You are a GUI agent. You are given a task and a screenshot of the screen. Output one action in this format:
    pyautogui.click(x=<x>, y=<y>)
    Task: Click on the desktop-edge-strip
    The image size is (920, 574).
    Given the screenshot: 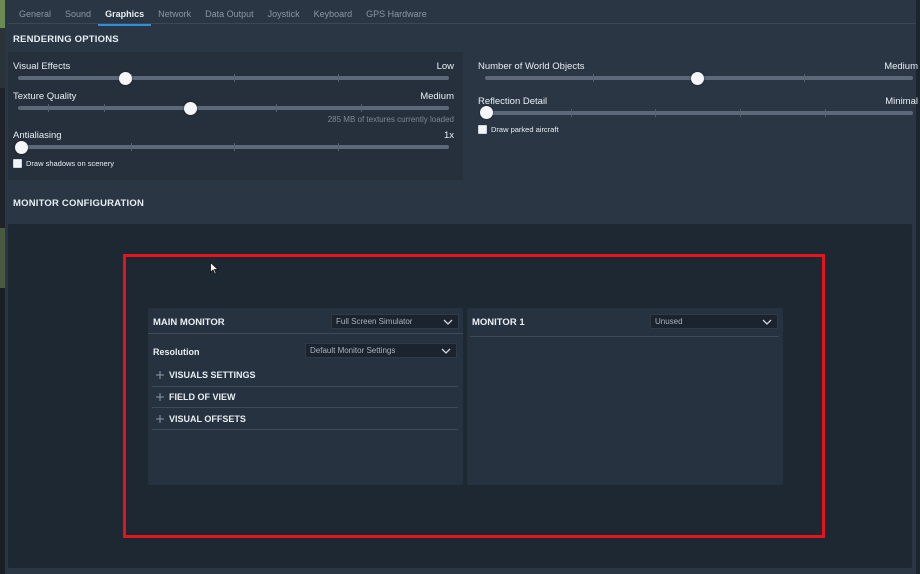 What is the action you would take?
    pyautogui.click(x=2, y=287)
    